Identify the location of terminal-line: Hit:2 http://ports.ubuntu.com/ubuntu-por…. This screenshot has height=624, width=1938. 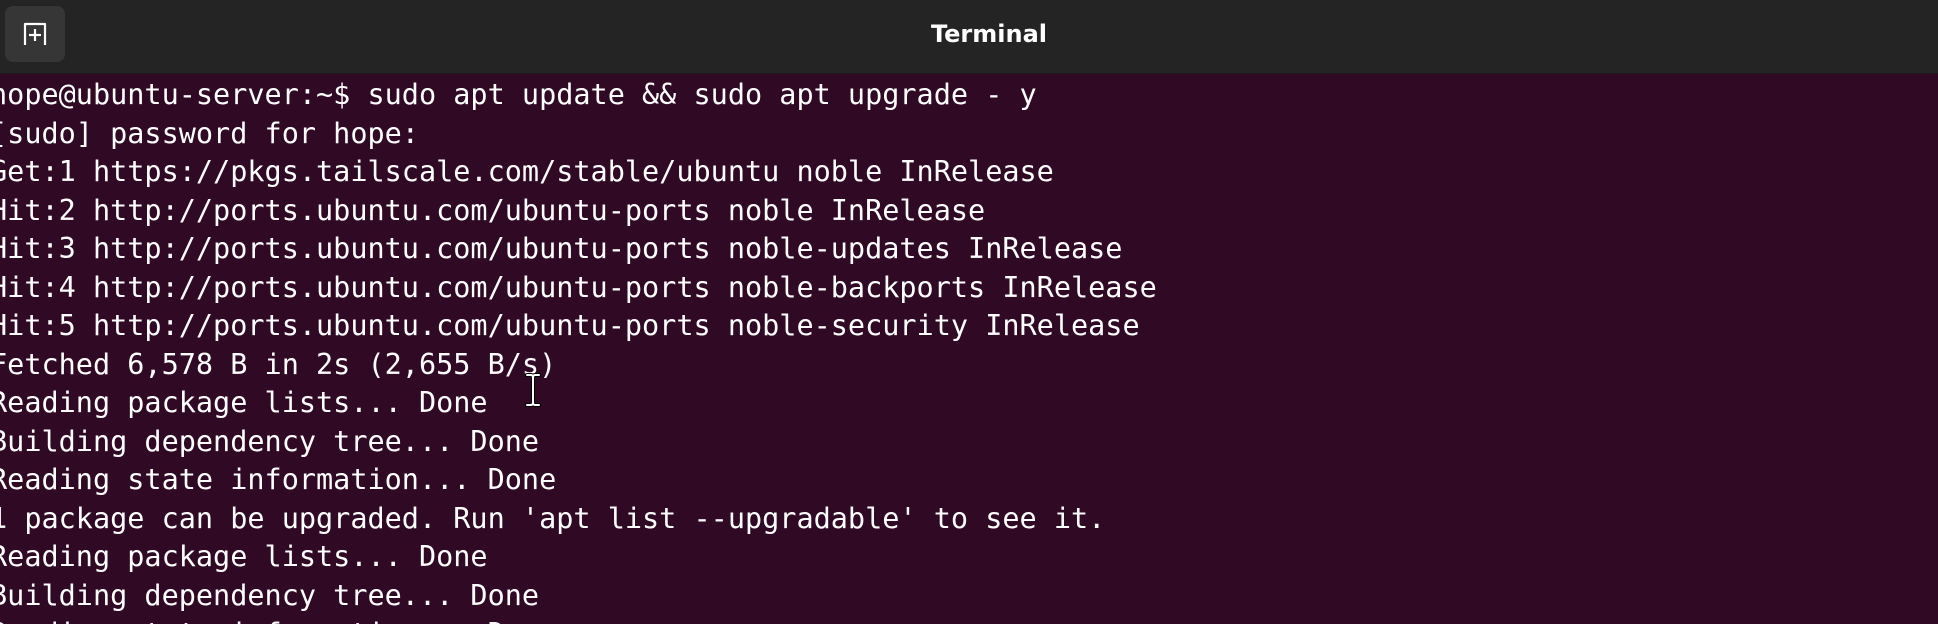
(493, 210).